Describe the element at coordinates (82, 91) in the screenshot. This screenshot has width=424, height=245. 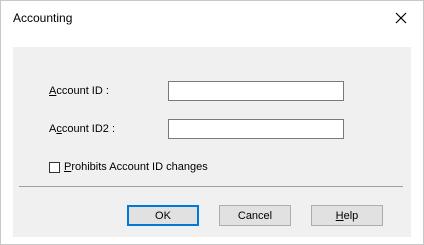
I see `account-id-label-text: ccount ID :` at that location.